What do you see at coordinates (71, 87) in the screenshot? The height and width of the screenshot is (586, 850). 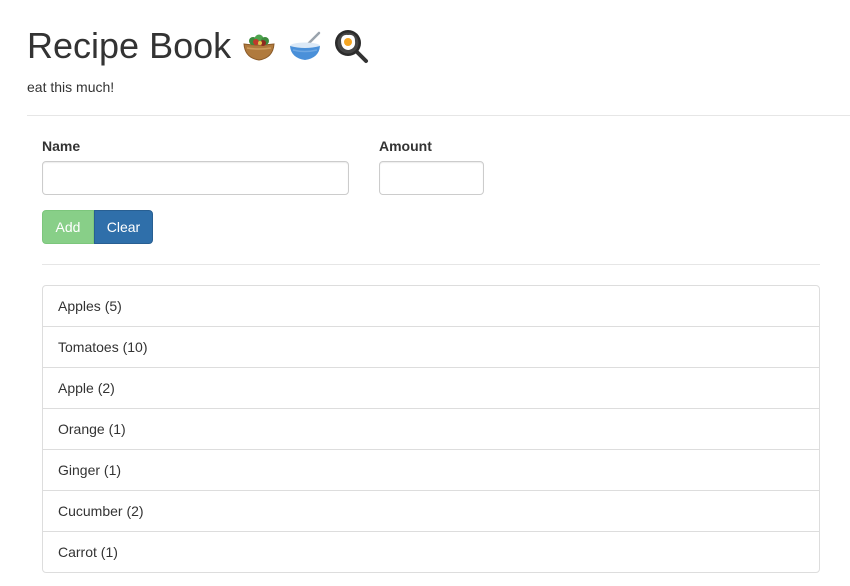 I see `page-subtitle: eat this much!` at bounding box center [71, 87].